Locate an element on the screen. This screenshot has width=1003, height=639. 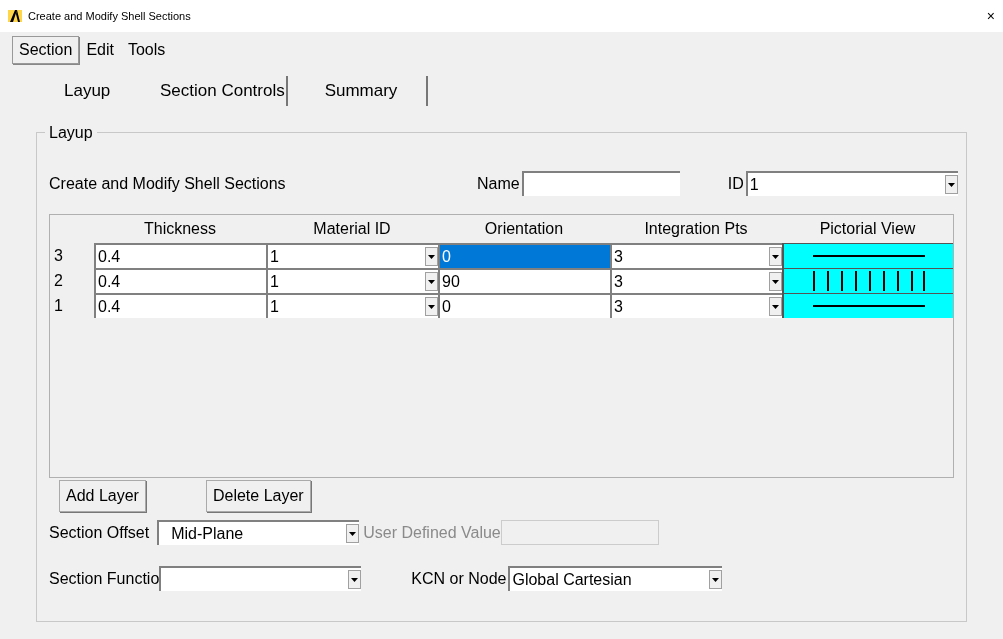
kcn-dropdown: Global Cartesian is located at coordinates (615, 578).